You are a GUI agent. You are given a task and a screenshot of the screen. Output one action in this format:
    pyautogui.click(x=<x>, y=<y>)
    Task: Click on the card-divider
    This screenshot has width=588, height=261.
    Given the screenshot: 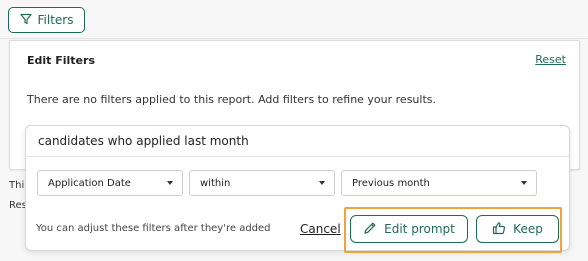 What is the action you would take?
    pyautogui.click(x=297, y=156)
    